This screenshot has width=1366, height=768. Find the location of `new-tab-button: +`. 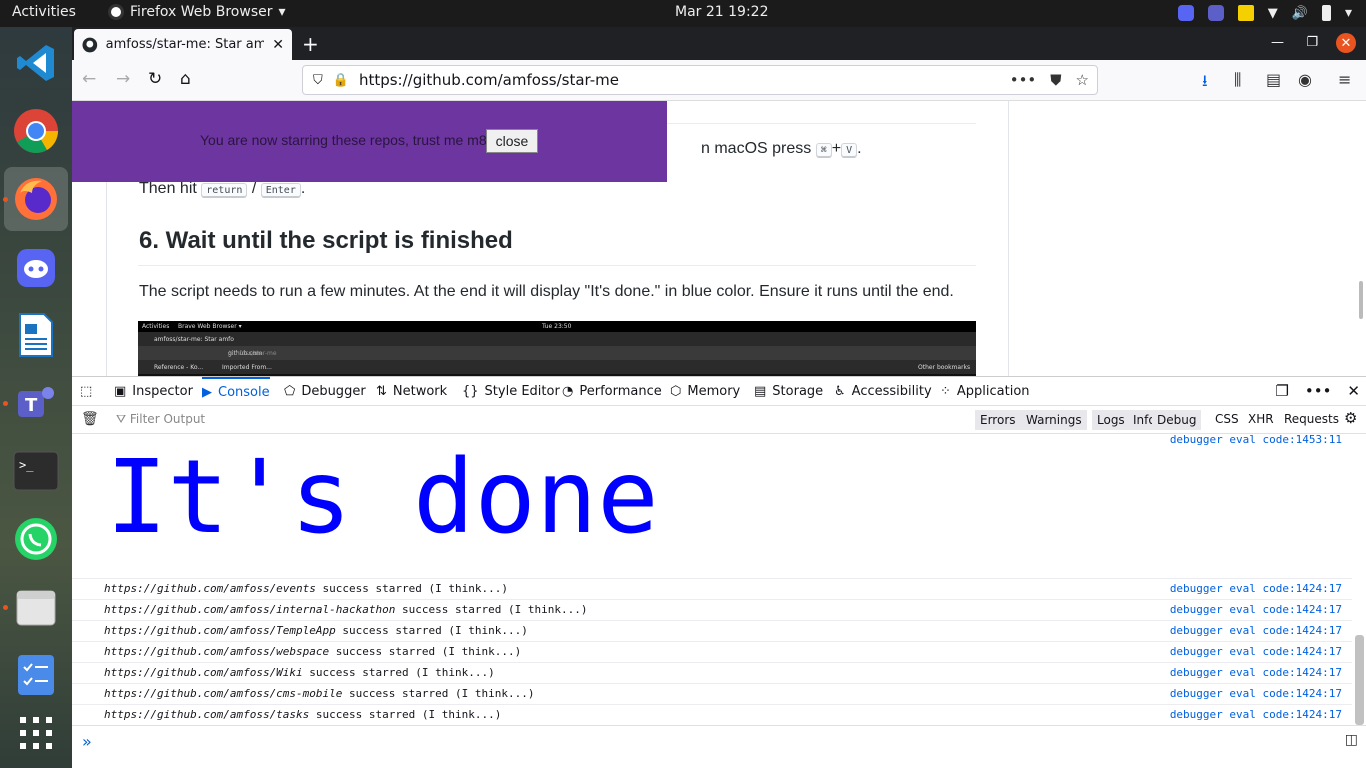

new-tab-button: + is located at coordinates (310, 44).